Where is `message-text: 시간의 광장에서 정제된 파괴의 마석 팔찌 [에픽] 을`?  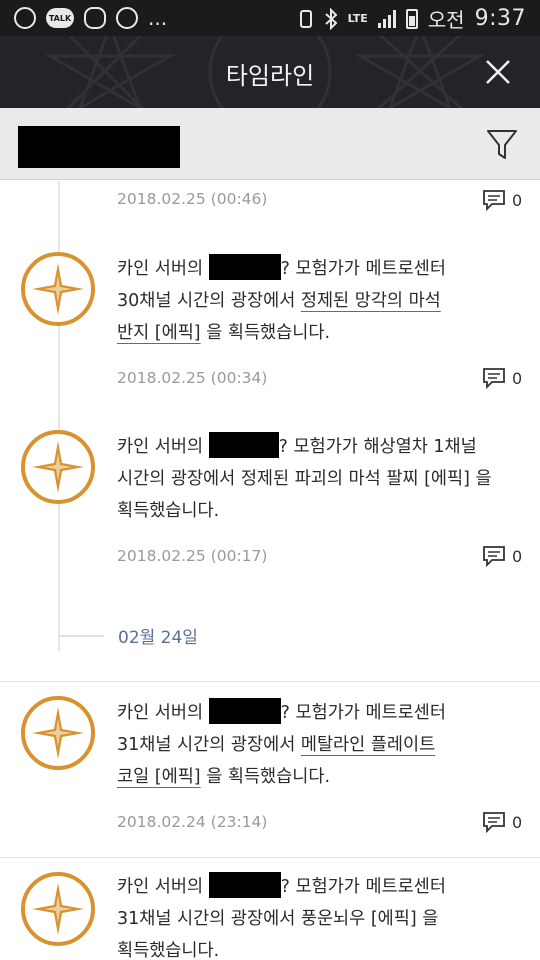 message-text: 시간의 광장에서 정제된 파괴의 마석 팔찌 [에픽] 을 is located at coordinates (304, 479).